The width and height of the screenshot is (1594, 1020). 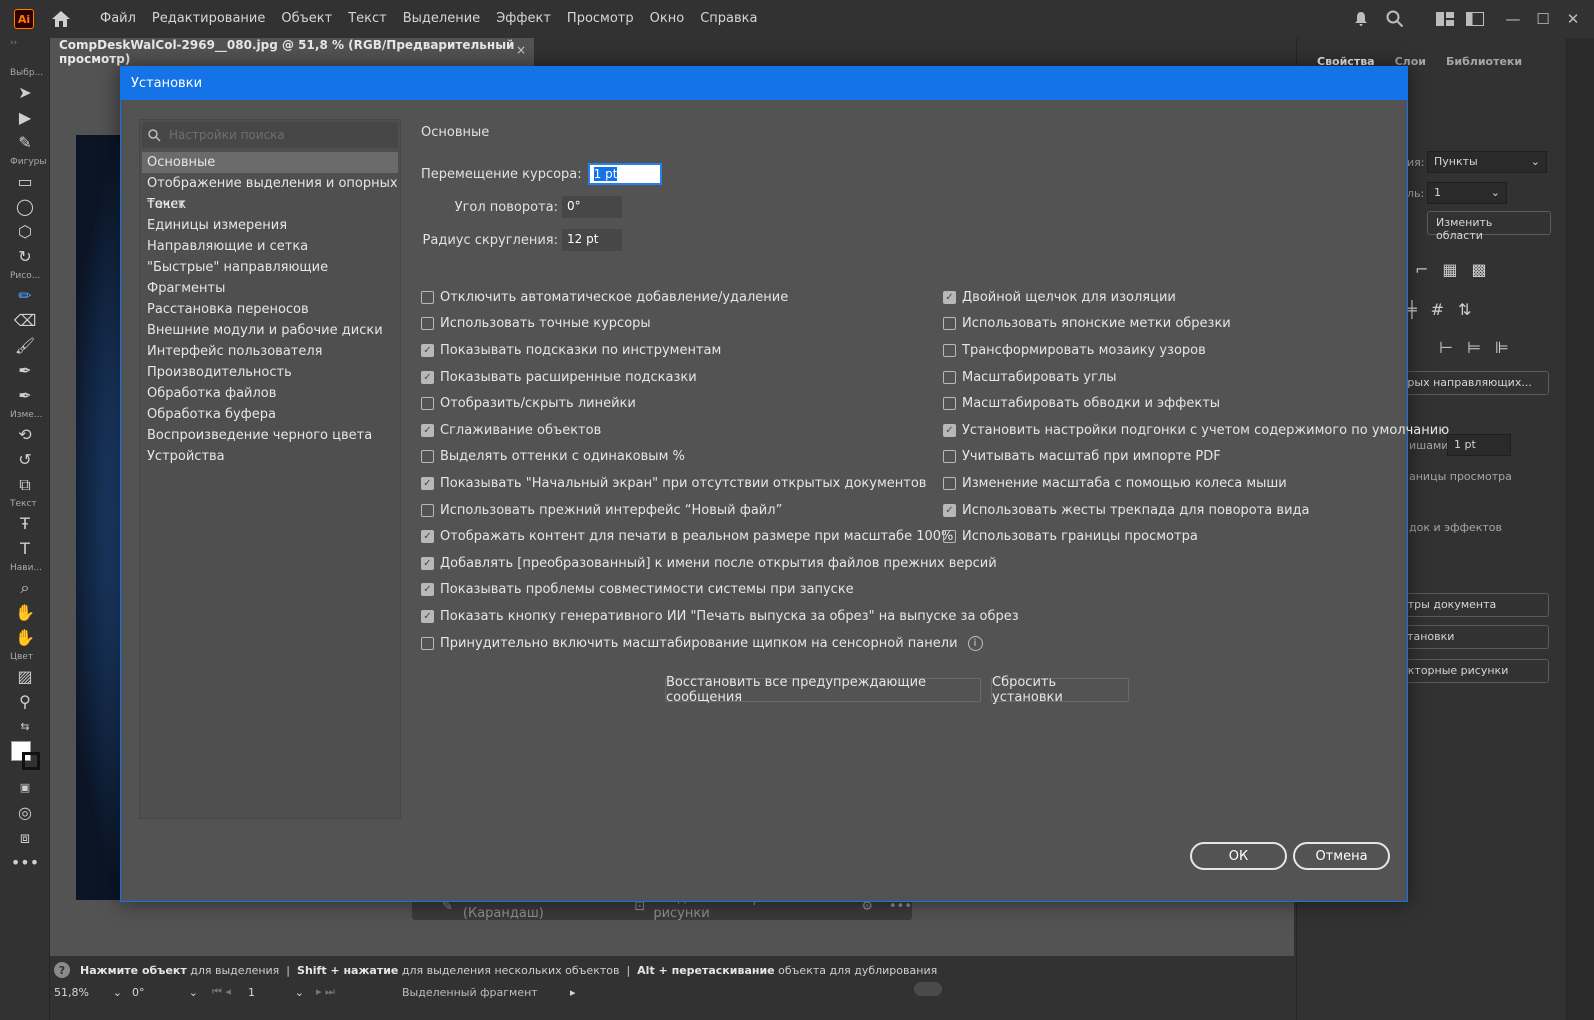 What do you see at coordinates (165, 992) in the screenshot?
I see `rotation-dropdown: 0° ⌄` at bounding box center [165, 992].